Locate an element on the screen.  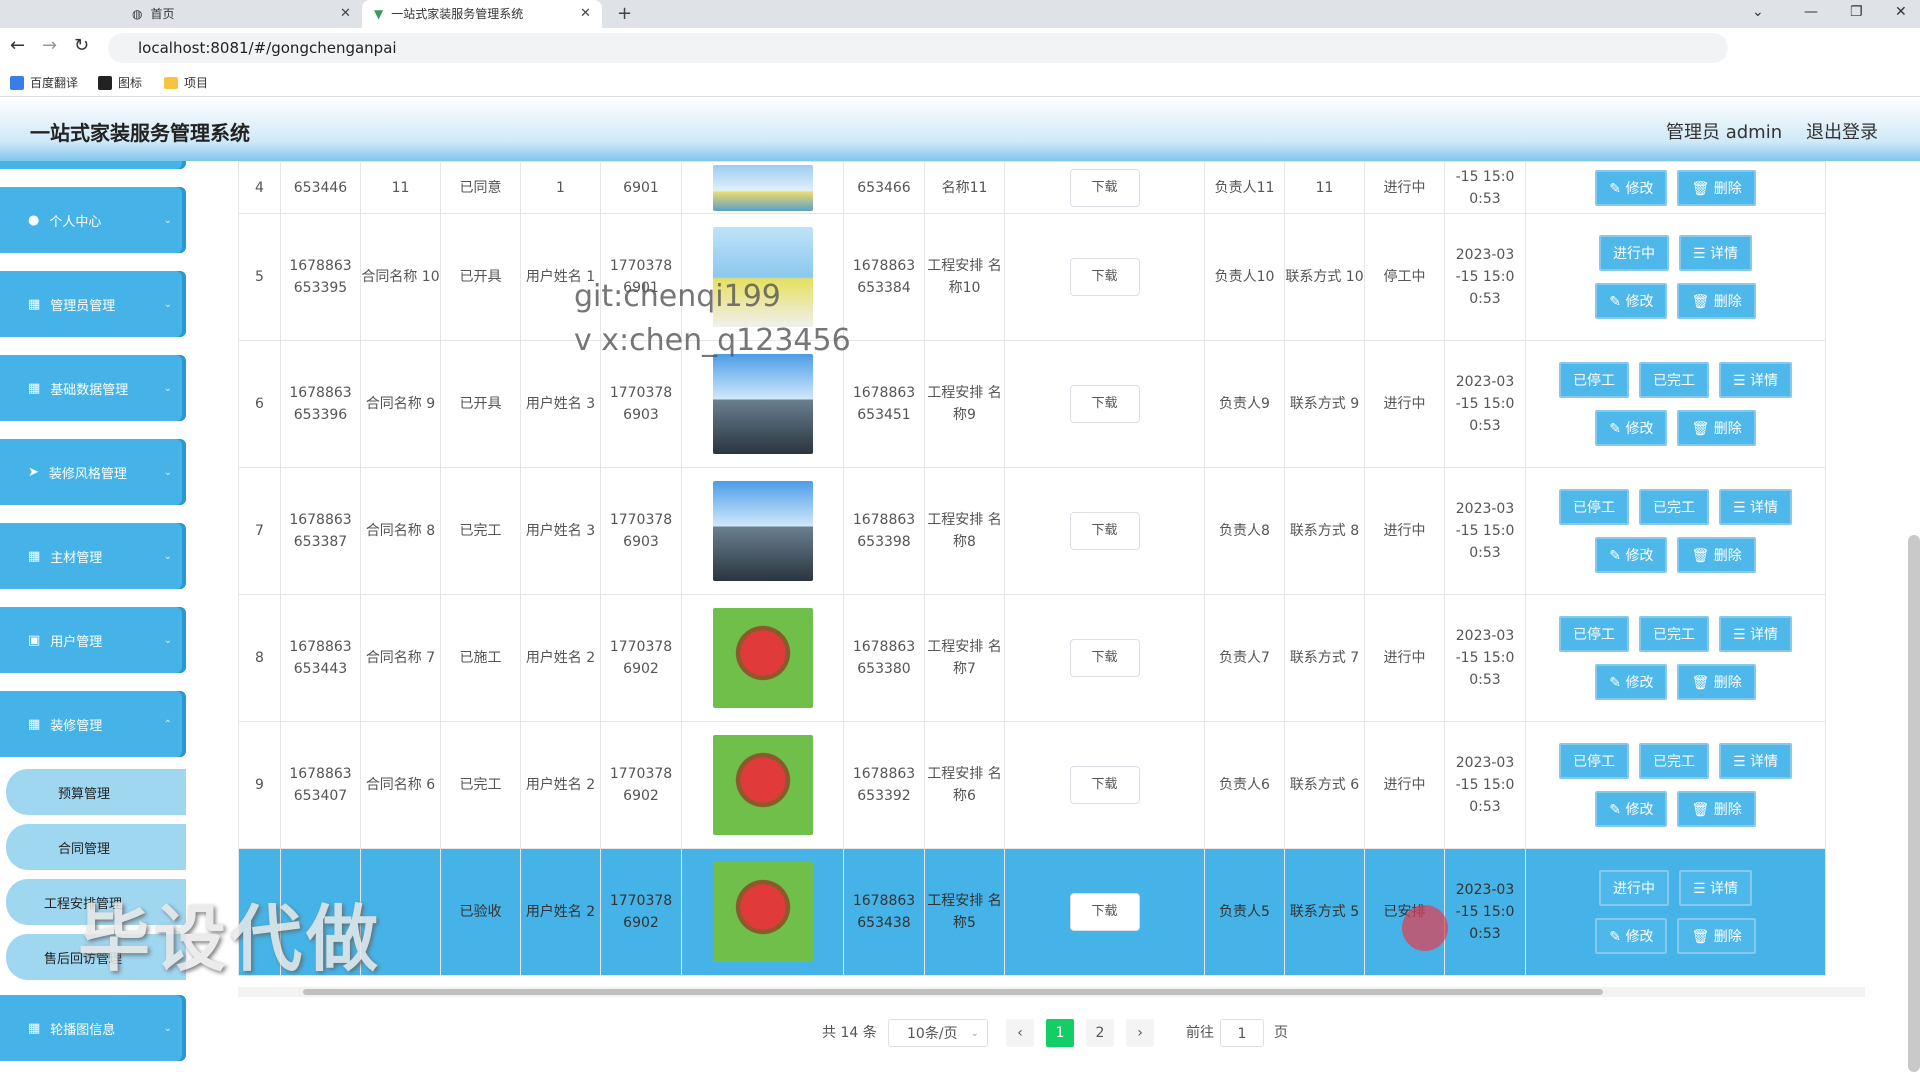
sidebar-item-top is located at coordinates (93, 165).